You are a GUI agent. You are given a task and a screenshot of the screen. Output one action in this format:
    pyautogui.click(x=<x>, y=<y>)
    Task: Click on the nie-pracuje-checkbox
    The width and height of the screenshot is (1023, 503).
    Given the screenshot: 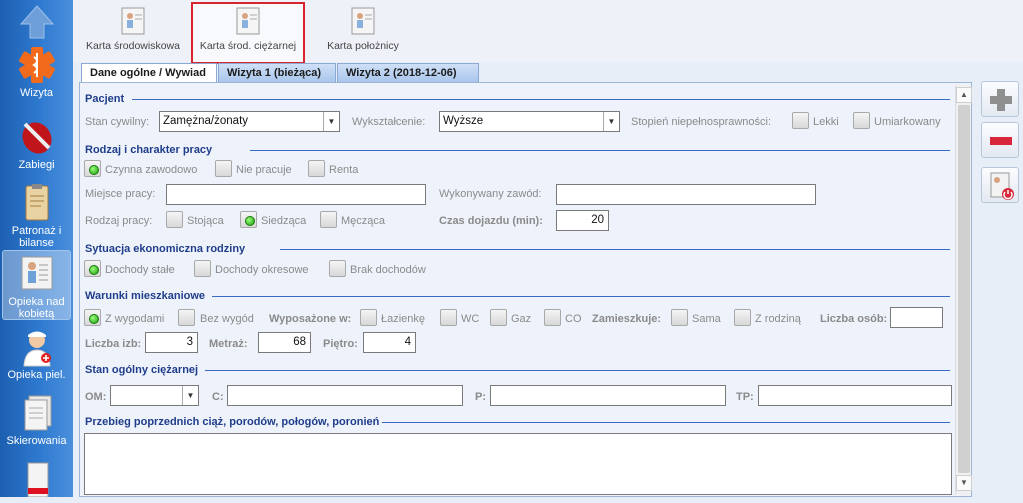 What is the action you would take?
    pyautogui.click(x=223, y=168)
    